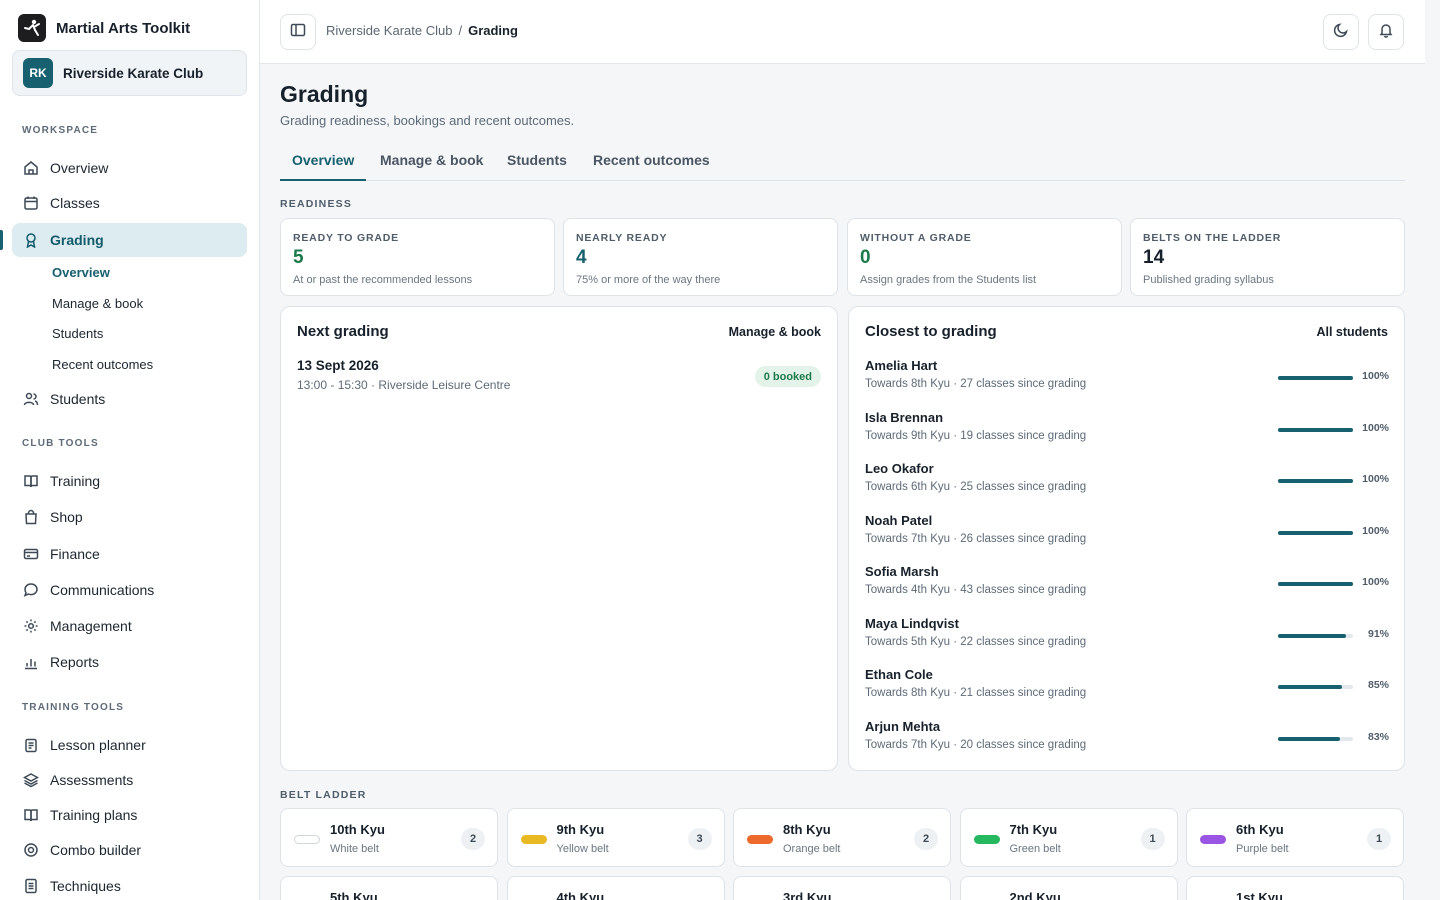 This screenshot has width=1440, height=900. Describe the element at coordinates (31, 399) in the screenshot. I see `users-icon` at that location.